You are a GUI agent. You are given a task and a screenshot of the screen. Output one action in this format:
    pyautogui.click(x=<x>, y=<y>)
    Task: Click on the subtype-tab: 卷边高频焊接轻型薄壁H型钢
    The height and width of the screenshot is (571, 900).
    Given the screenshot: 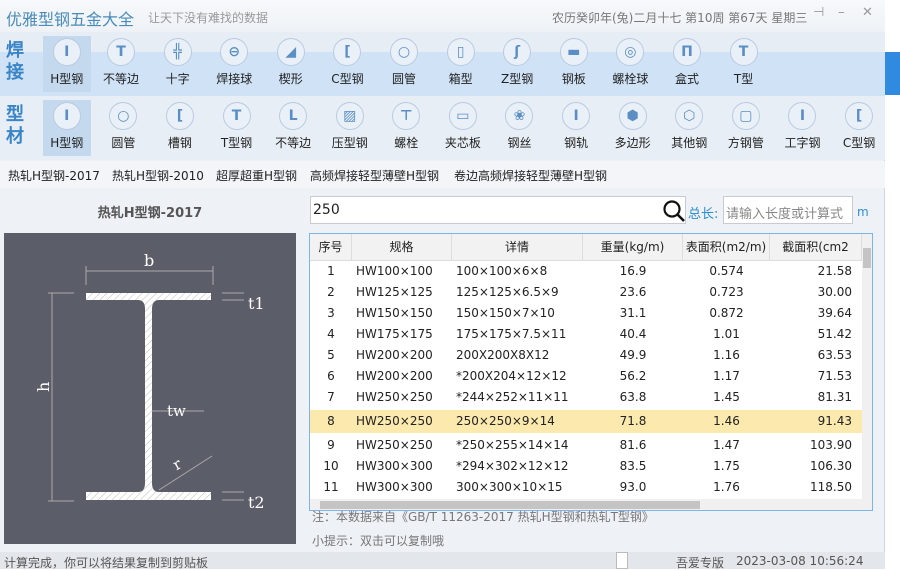 What is the action you would take?
    pyautogui.click(x=530, y=175)
    